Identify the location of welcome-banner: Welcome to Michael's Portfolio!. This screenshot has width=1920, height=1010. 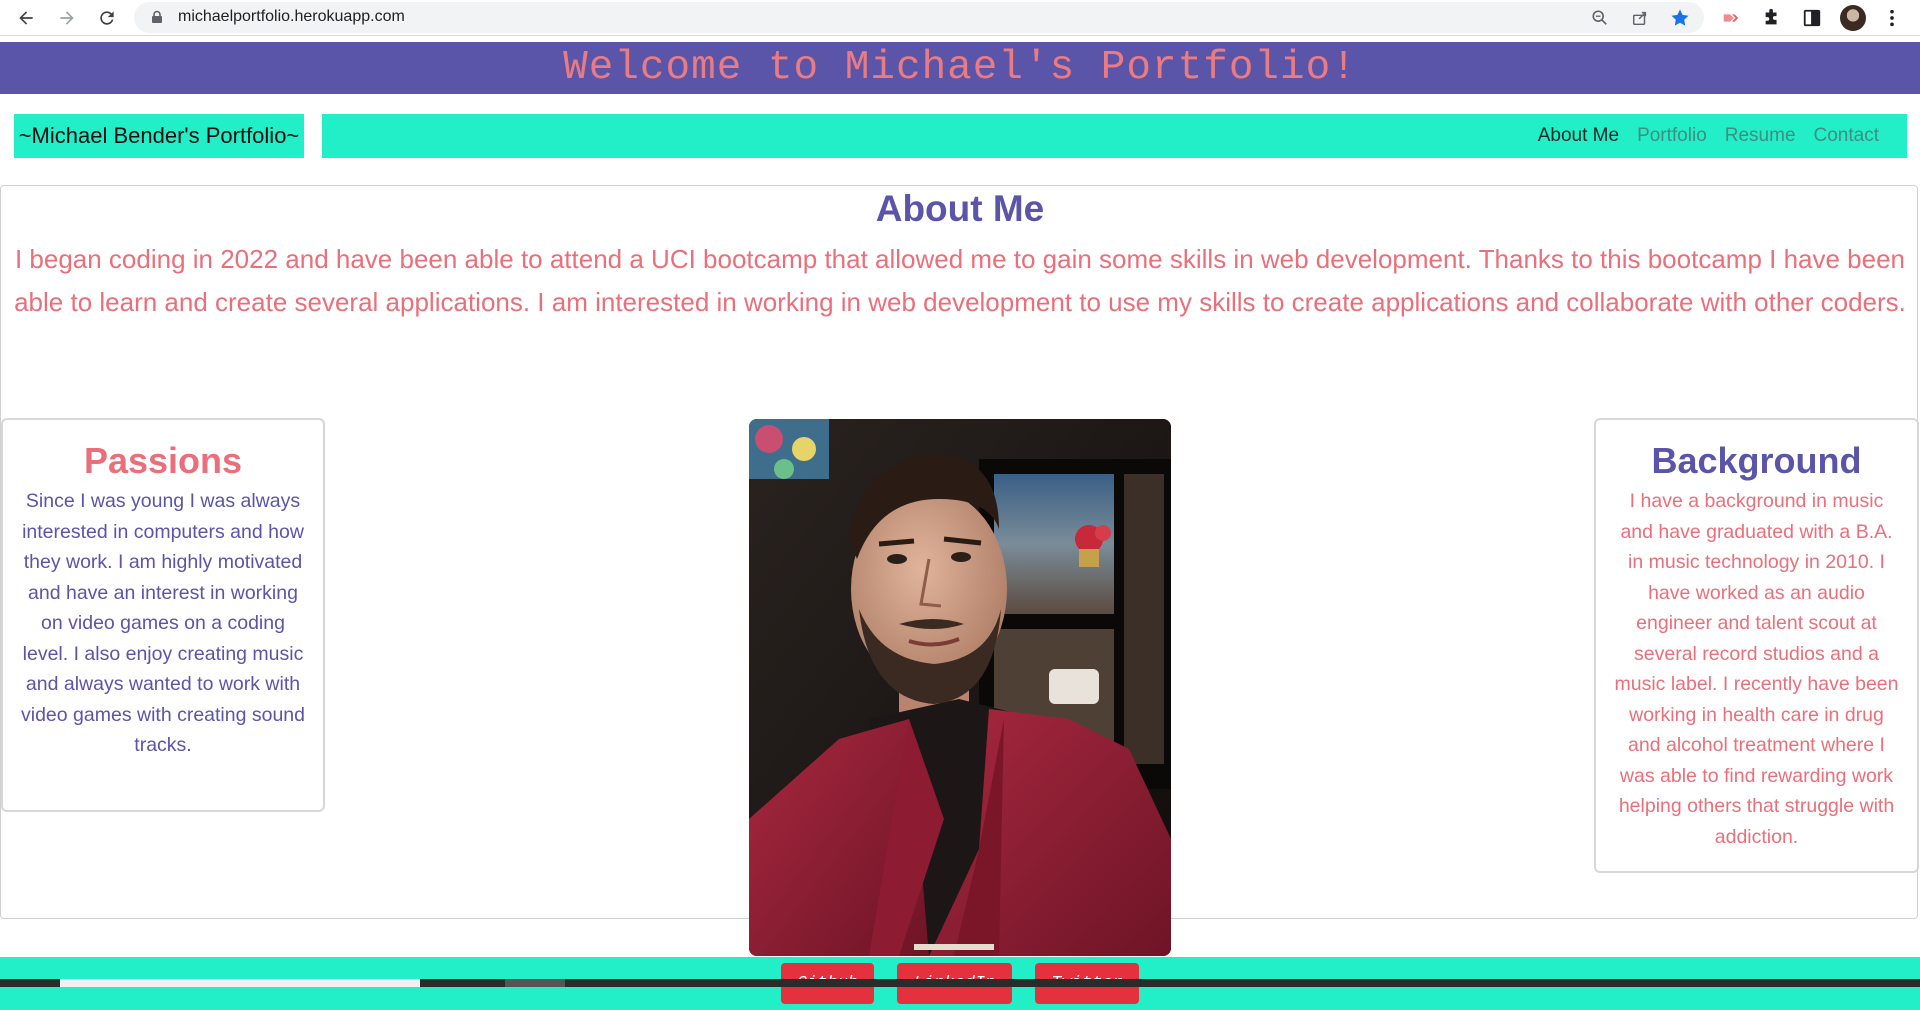
(960, 68).